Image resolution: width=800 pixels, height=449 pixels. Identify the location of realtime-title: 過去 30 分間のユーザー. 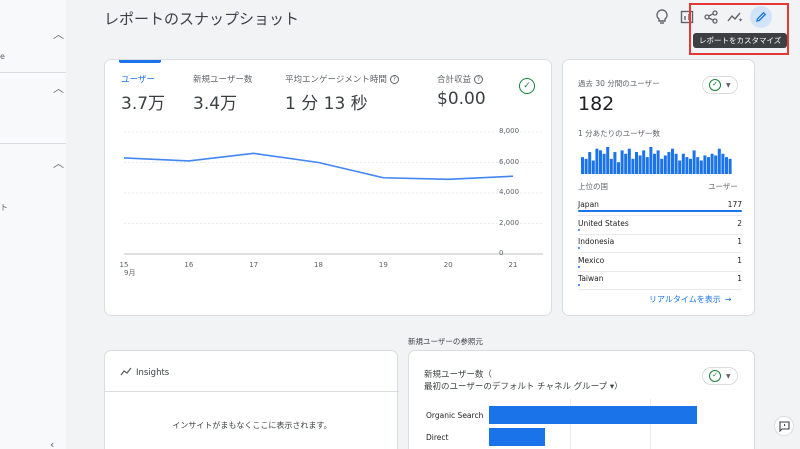
(619, 83).